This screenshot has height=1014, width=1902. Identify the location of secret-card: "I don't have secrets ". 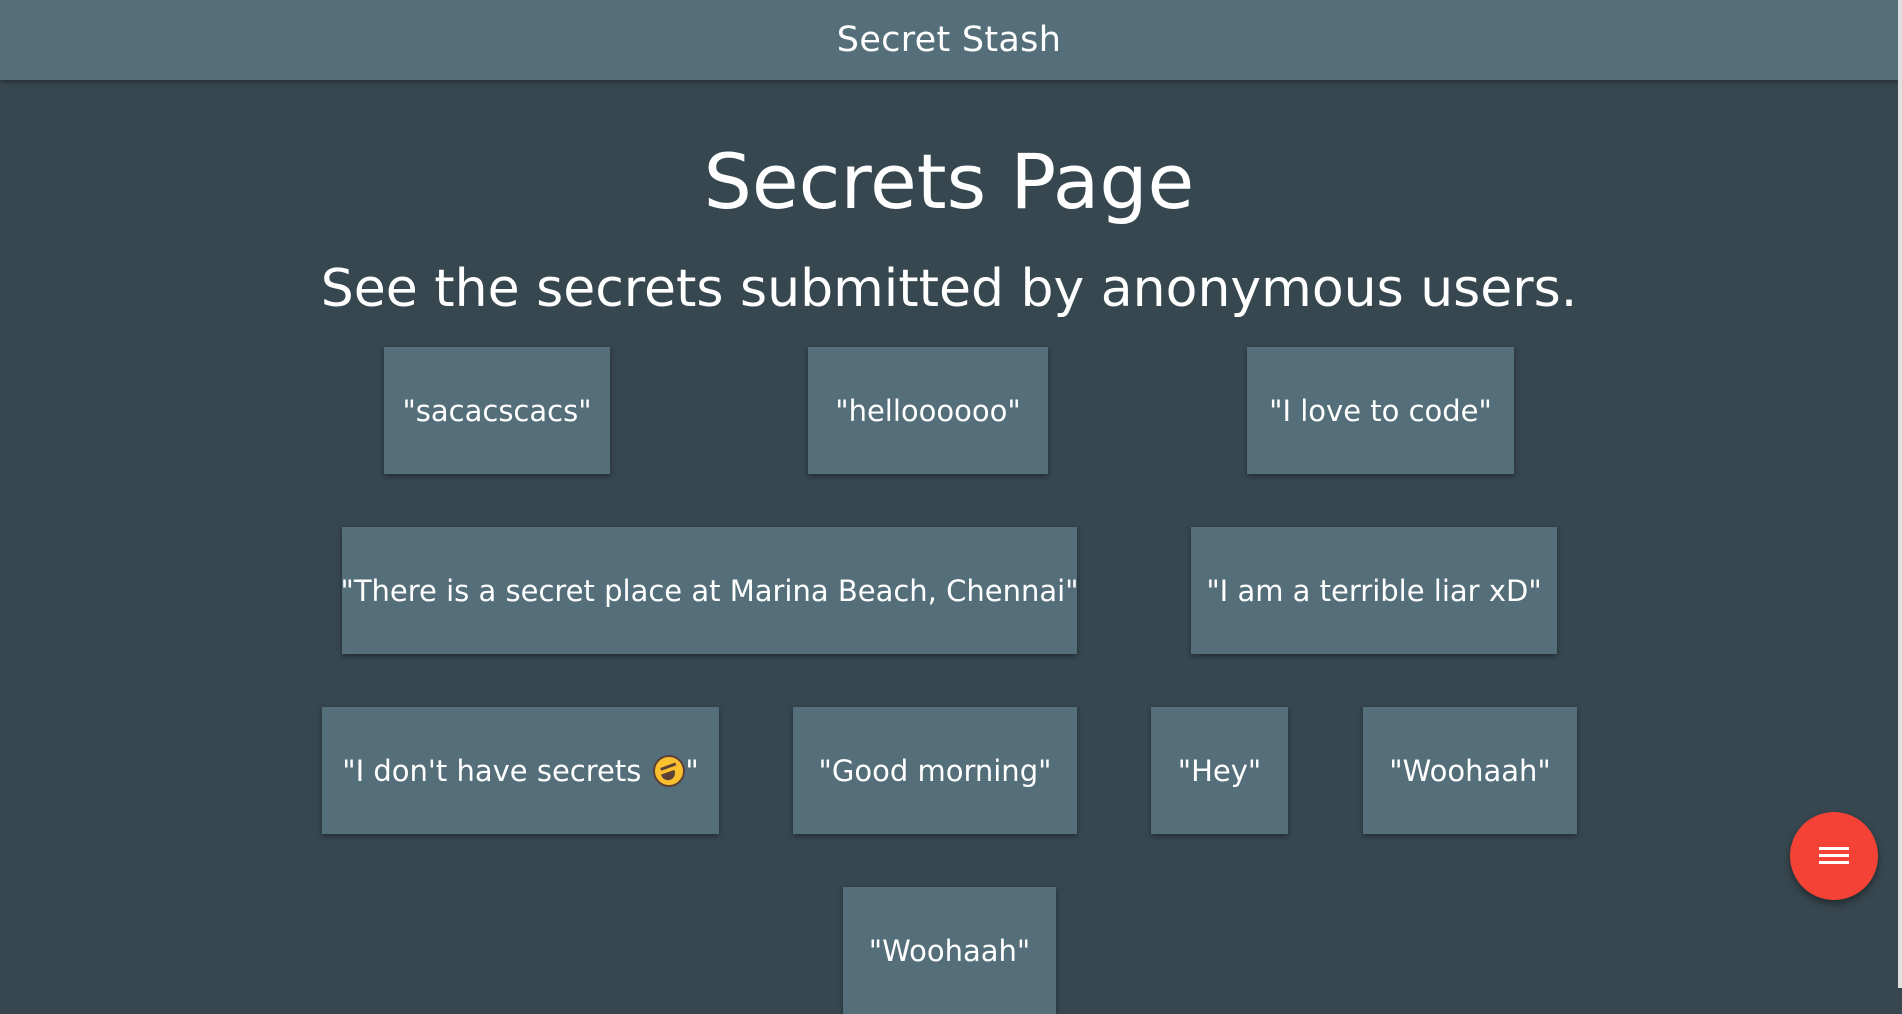
(520, 770).